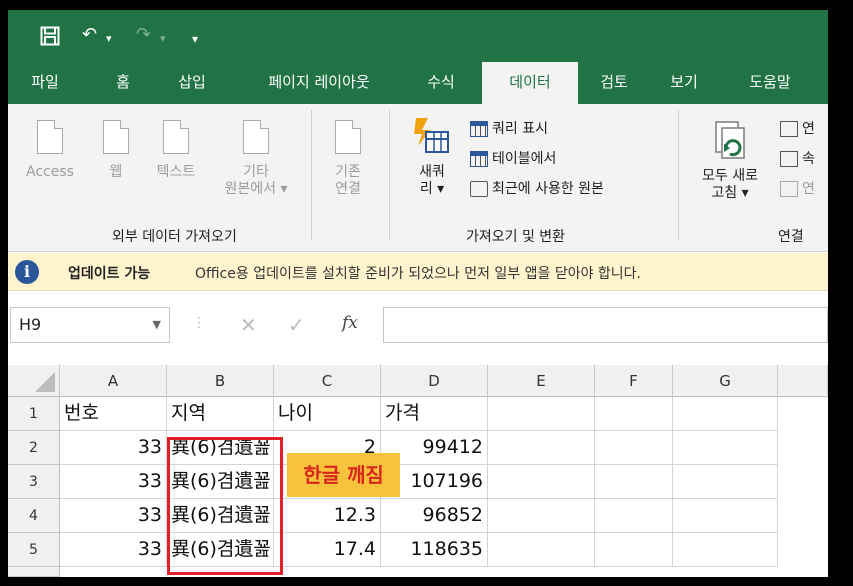 The height and width of the screenshot is (586, 853). Describe the element at coordinates (34, 448) in the screenshot. I see `row-header-2: 2` at that location.